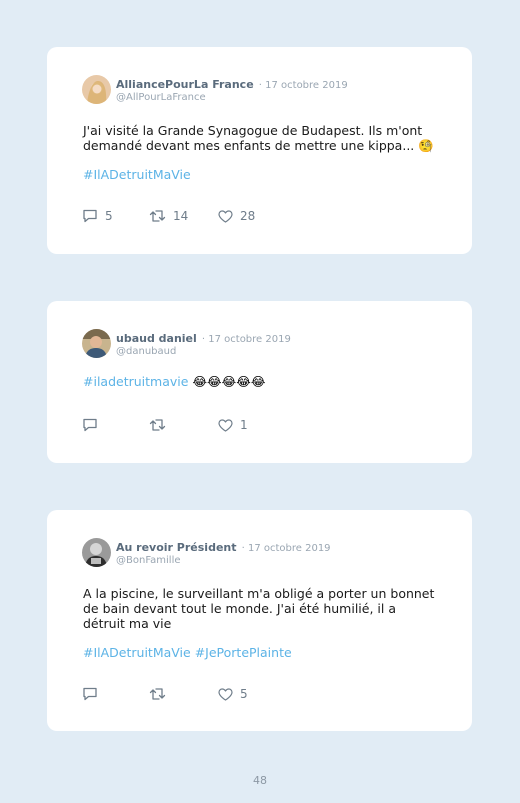  What do you see at coordinates (181, 216) in the screenshot?
I see `retweet-count: 14` at bounding box center [181, 216].